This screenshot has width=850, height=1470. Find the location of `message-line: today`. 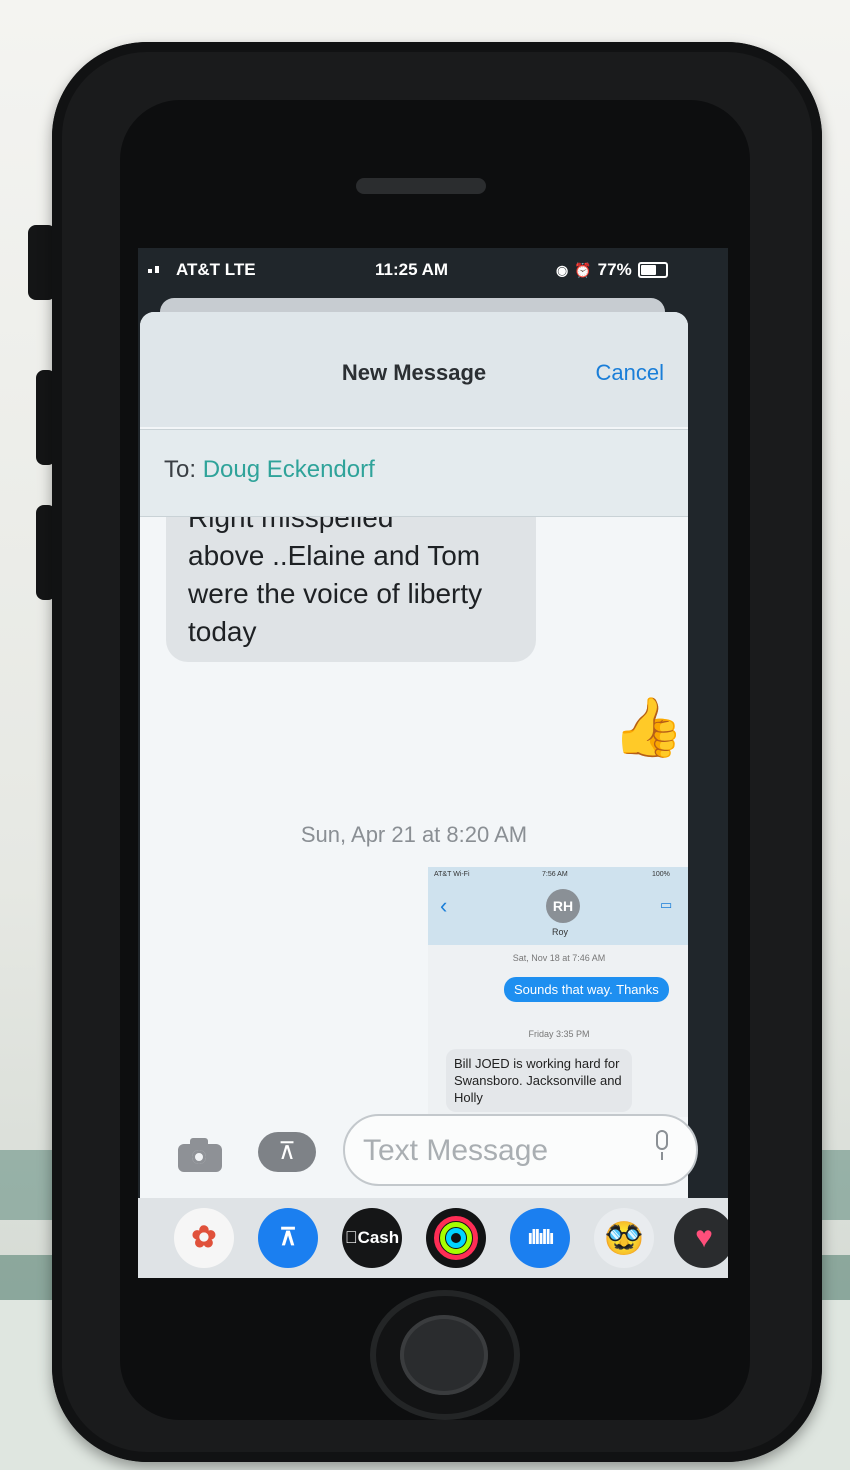

message-line: today is located at coordinates (222, 631).